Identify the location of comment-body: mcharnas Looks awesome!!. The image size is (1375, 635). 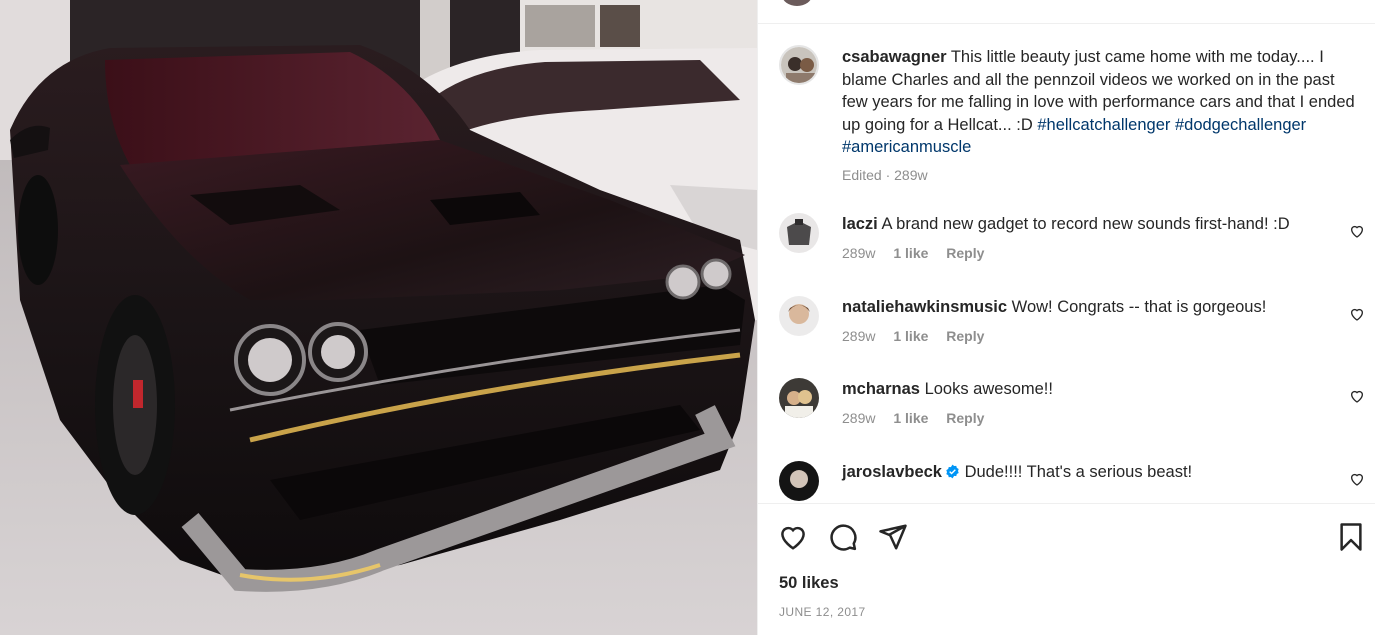
(1082, 389).